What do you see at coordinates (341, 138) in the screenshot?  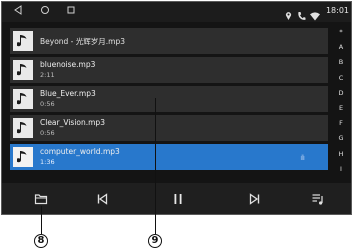 I see `index-letter: G` at bounding box center [341, 138].